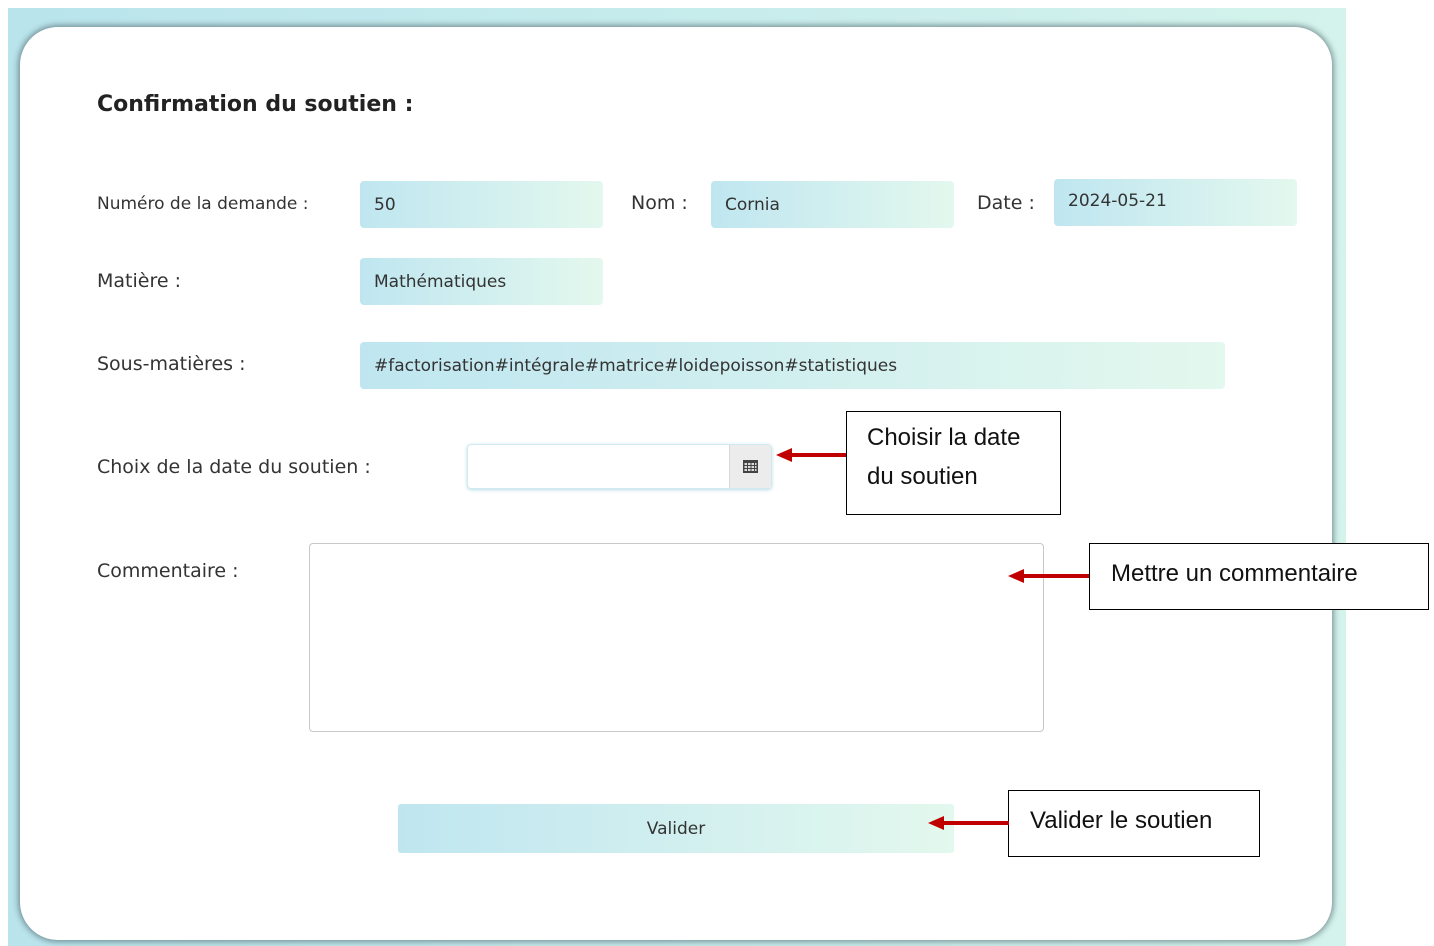 The height and width of the screenshot is (946, 1434). Describe the element at coordinates (1121, 820) in the screenshot. I see `validate-callout-text: Valider le soutien` at that location.